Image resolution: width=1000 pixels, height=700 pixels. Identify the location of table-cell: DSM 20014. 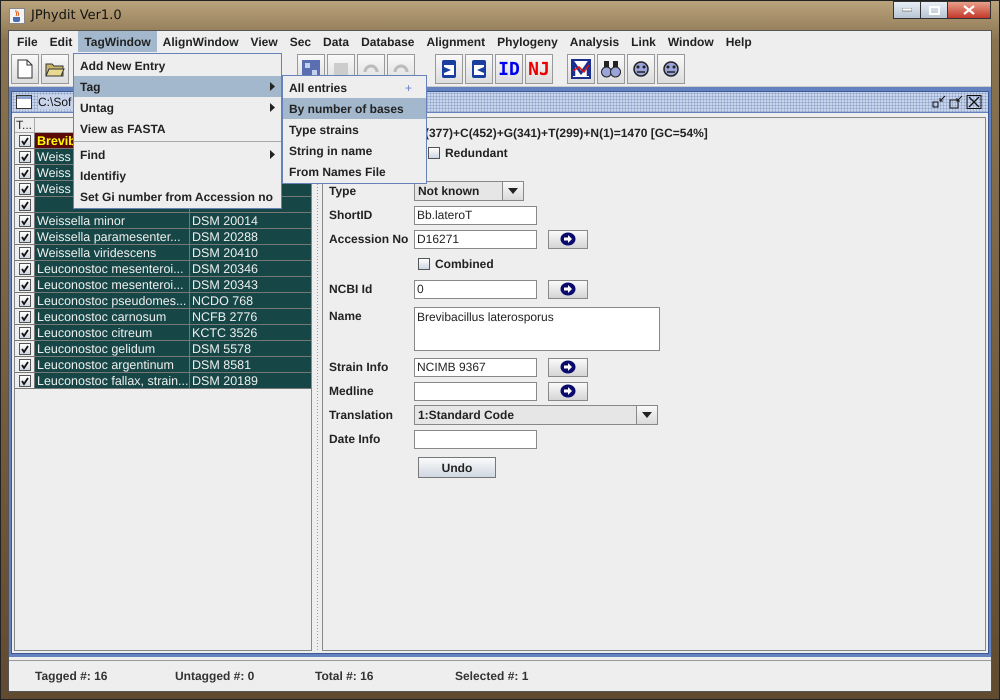
(250, 220).